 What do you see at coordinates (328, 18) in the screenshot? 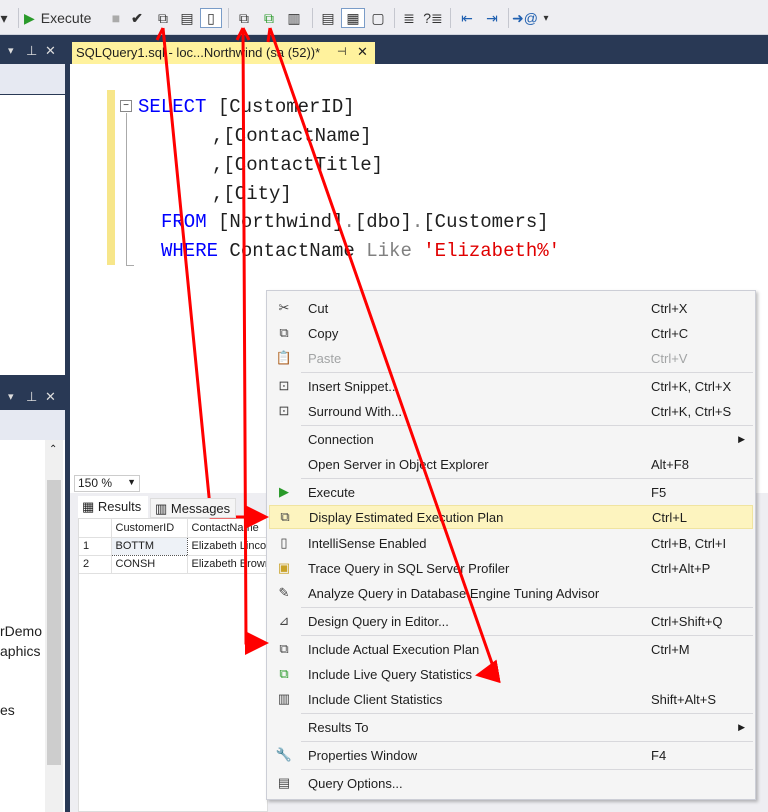
I see `results-to-text-icon: ▤` at bounding box center [328, 18].